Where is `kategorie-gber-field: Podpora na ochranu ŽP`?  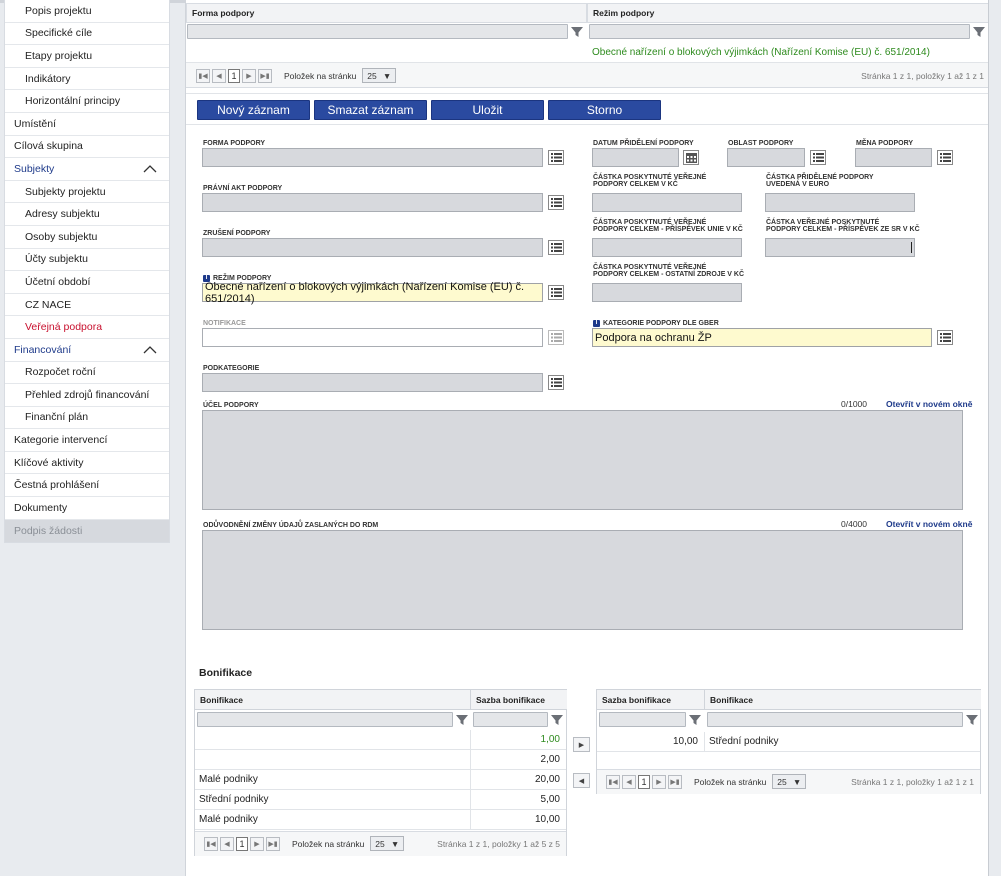 kategorie-gber-field: Podpora na ochranu ŽP is located at coordinates (762, 337).